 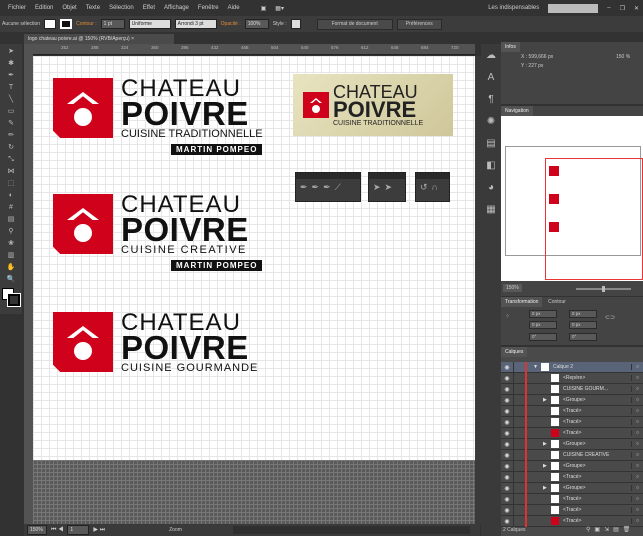 What do you see at coordinates (11, 63) in the screenshot?
I see `magic-wand-tool-icon: ✱` at bounding box center [11, 63].